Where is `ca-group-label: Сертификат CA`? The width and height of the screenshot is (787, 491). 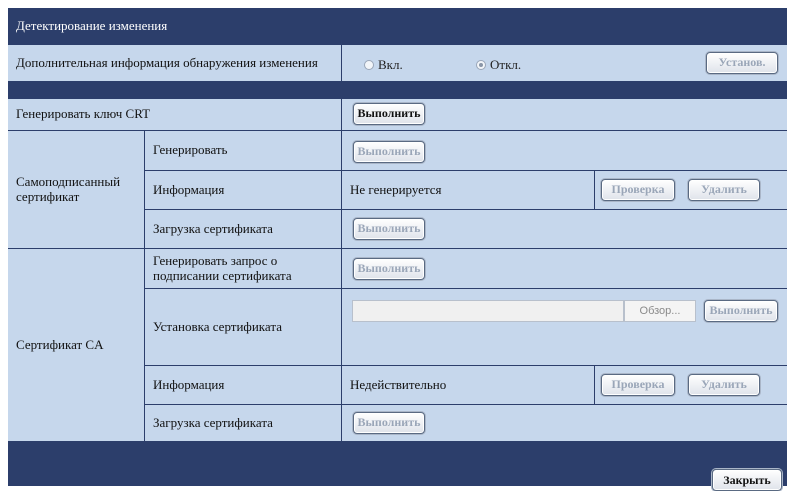
ca-group-label: Сертификат CA is located at coordinates (76, 345).